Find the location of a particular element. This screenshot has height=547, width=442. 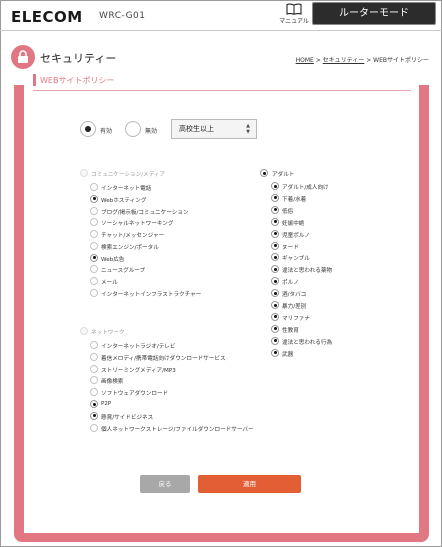

category-label-communication: Web広告 is located at coordinates (113, 259).